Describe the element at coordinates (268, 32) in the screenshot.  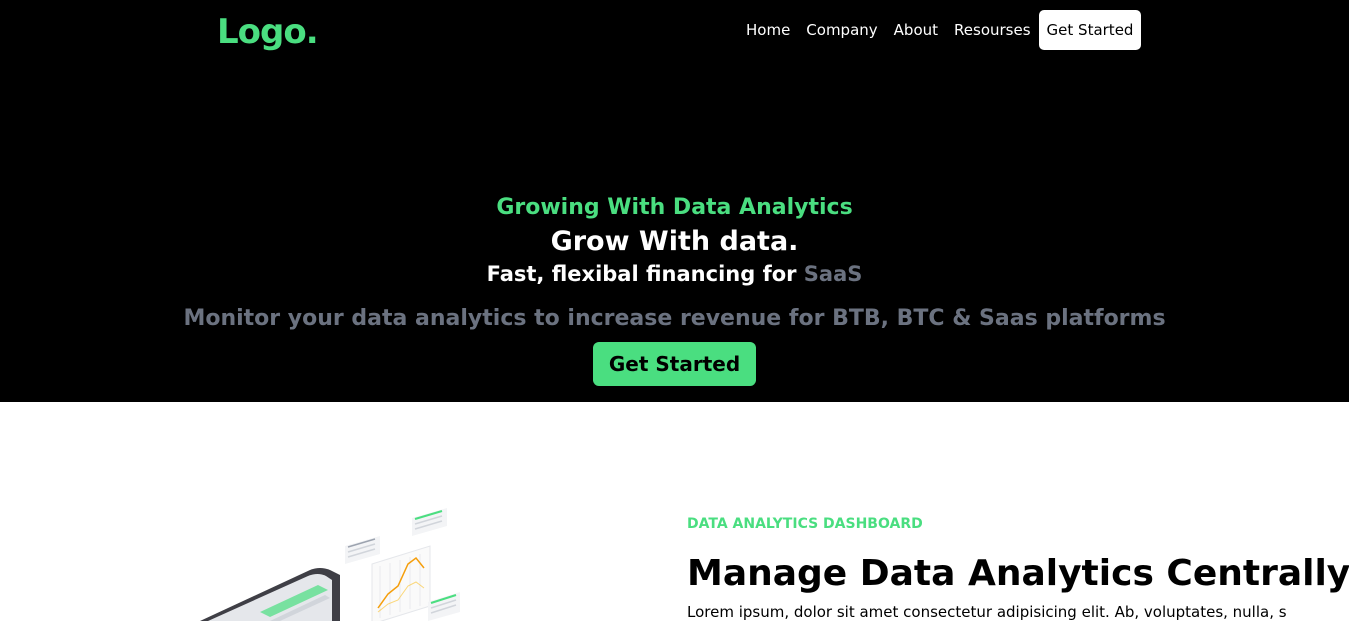
I see `logo: Logo.` at that location.